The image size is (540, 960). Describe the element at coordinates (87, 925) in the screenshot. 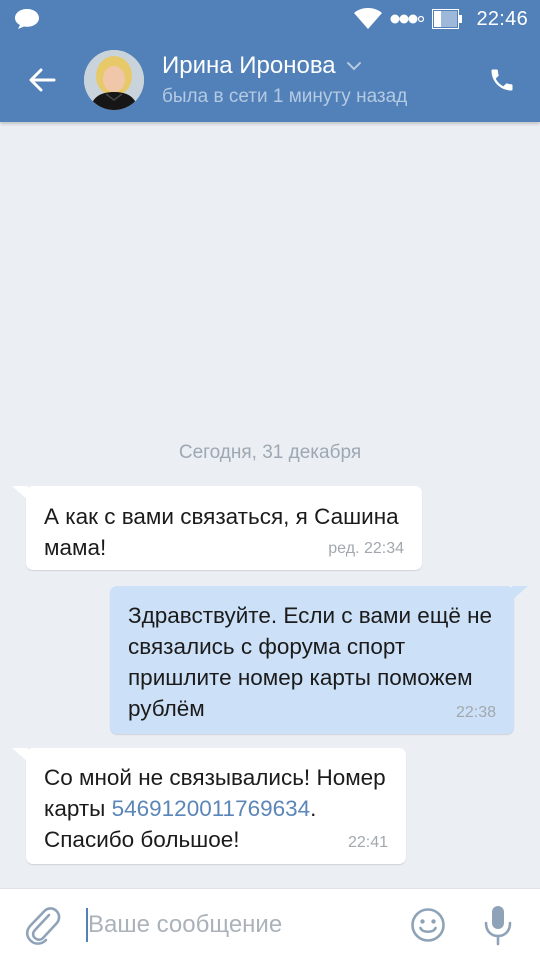

I see `text-cursor` at that location.